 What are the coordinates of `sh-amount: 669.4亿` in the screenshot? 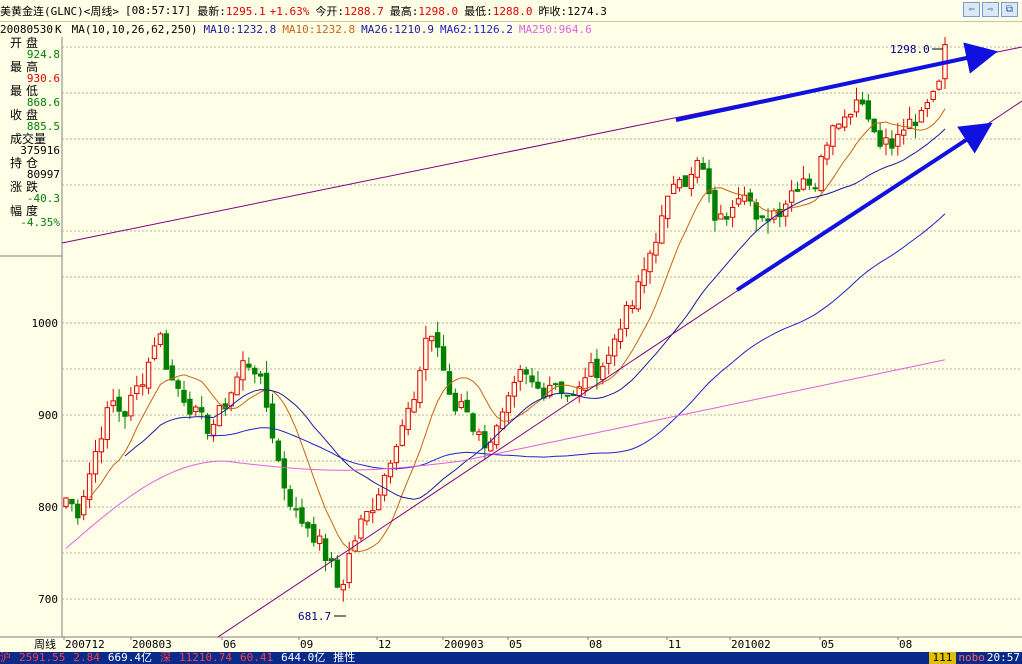 It's located at (129, 658).